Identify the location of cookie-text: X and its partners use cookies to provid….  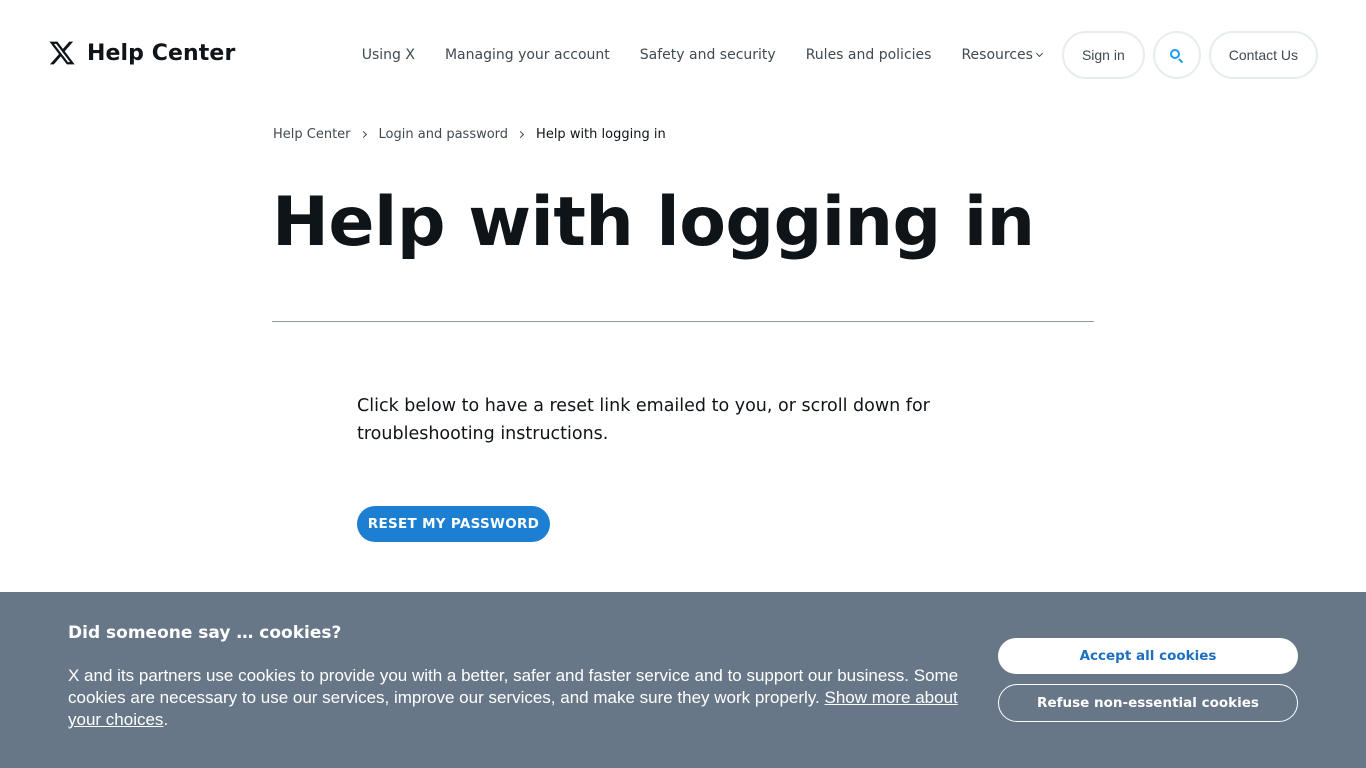
(518, 698).